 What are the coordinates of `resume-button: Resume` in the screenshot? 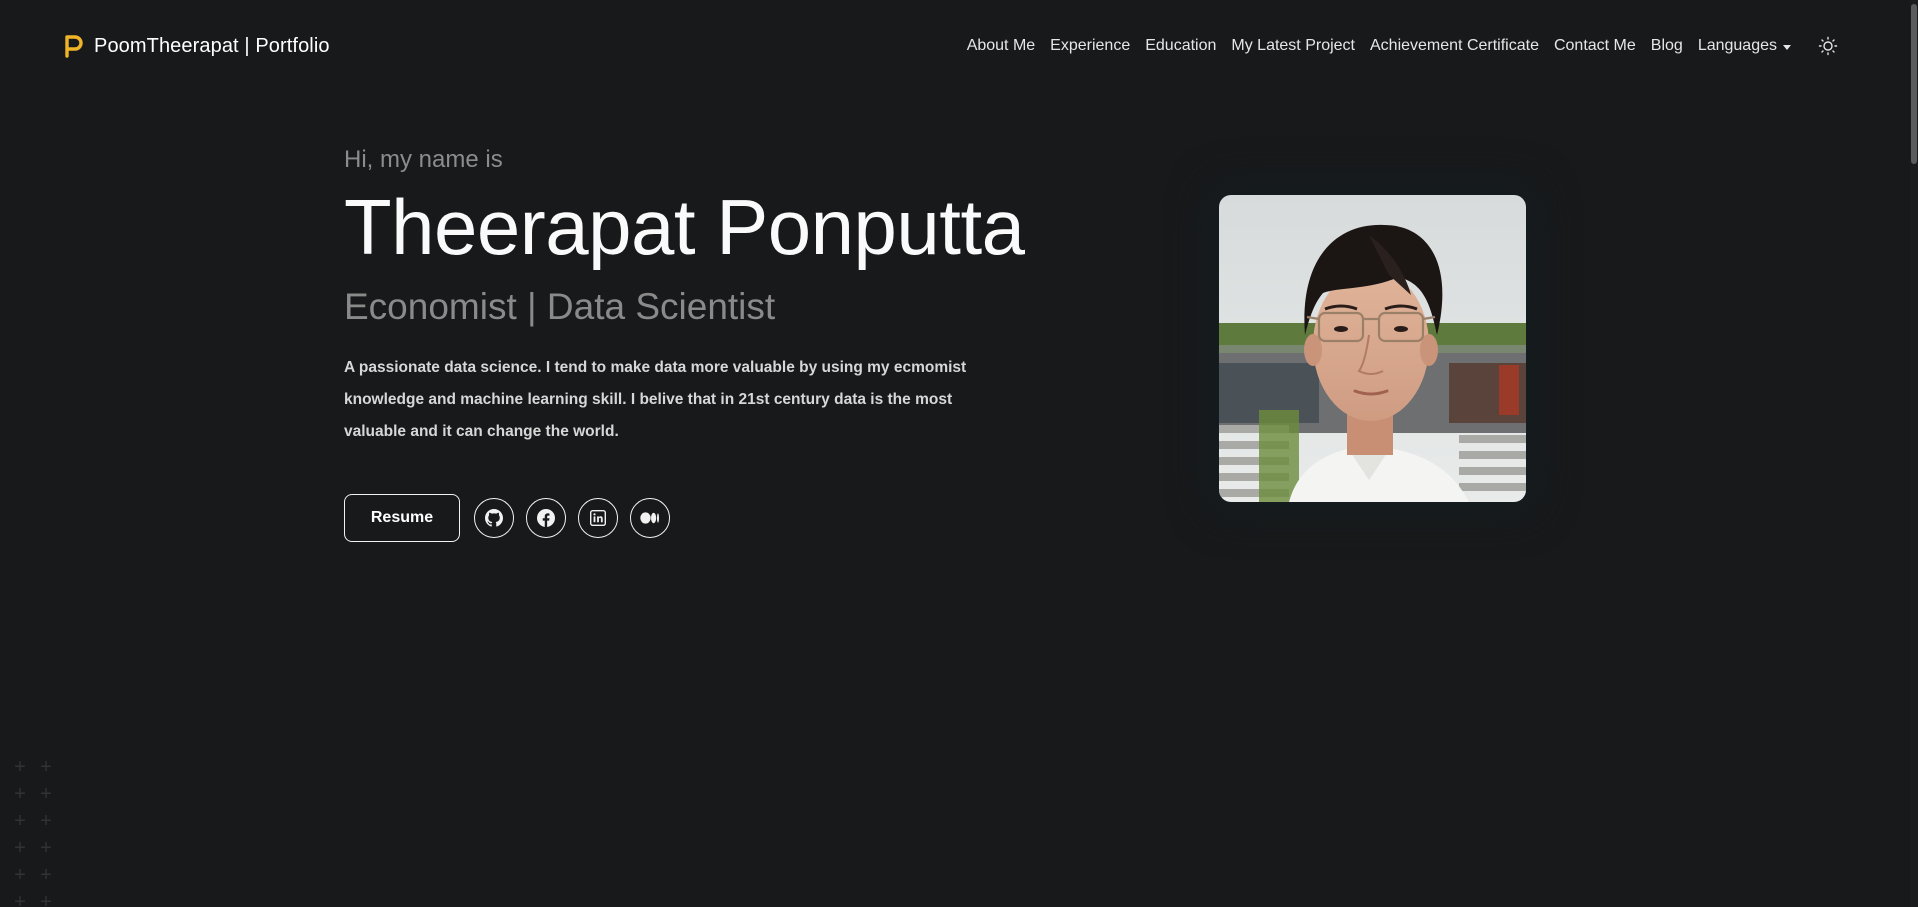 It's located at (402, 518).